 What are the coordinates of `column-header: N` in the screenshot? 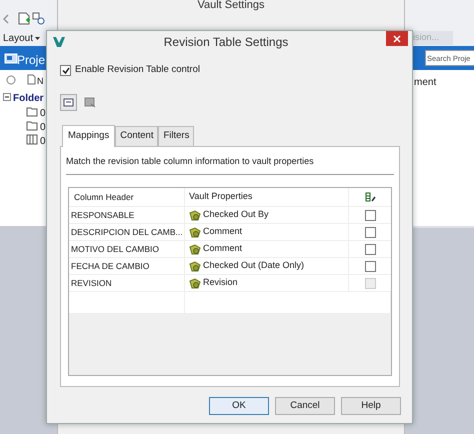 It's located at (40, 81).